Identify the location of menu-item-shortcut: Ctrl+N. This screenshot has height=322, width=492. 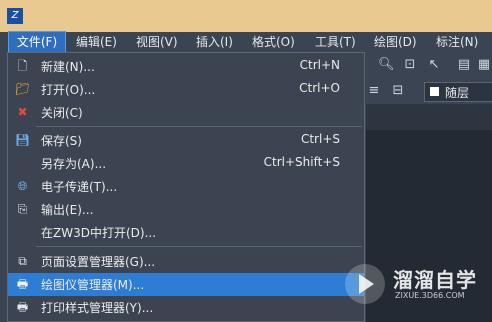
(319, 65).